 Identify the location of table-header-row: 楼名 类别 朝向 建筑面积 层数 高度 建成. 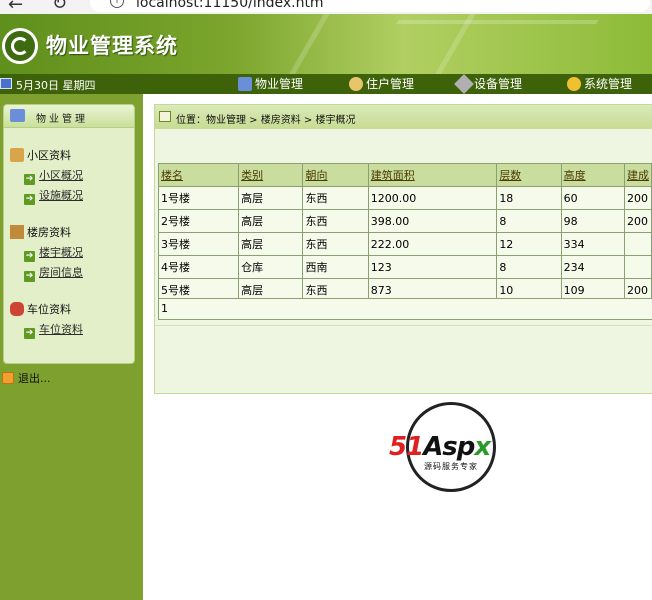
(404, 175).